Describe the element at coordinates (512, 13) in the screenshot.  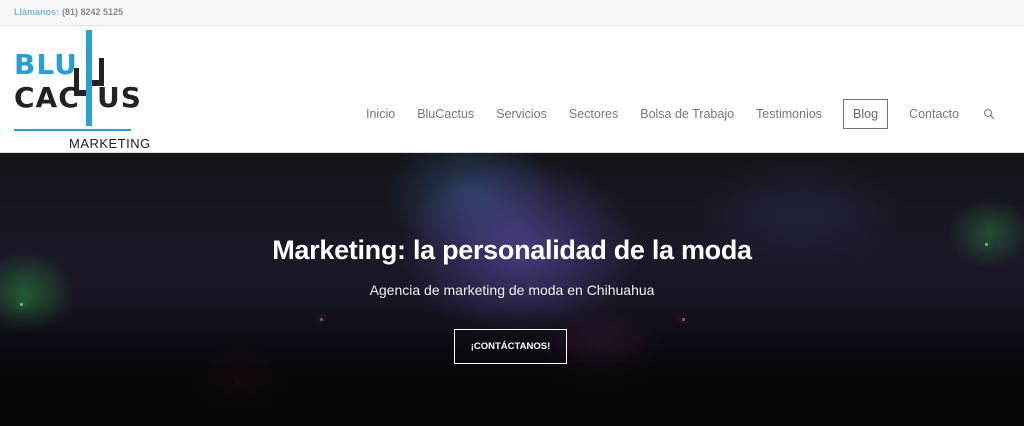
I see `top-contact-bar: Llámanos: (81) 8242 5125` at that location.